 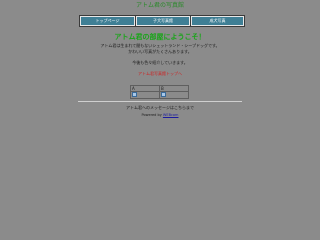 I want to click on powered-by: Powered by WEBcom, so click(x=160, y=115).